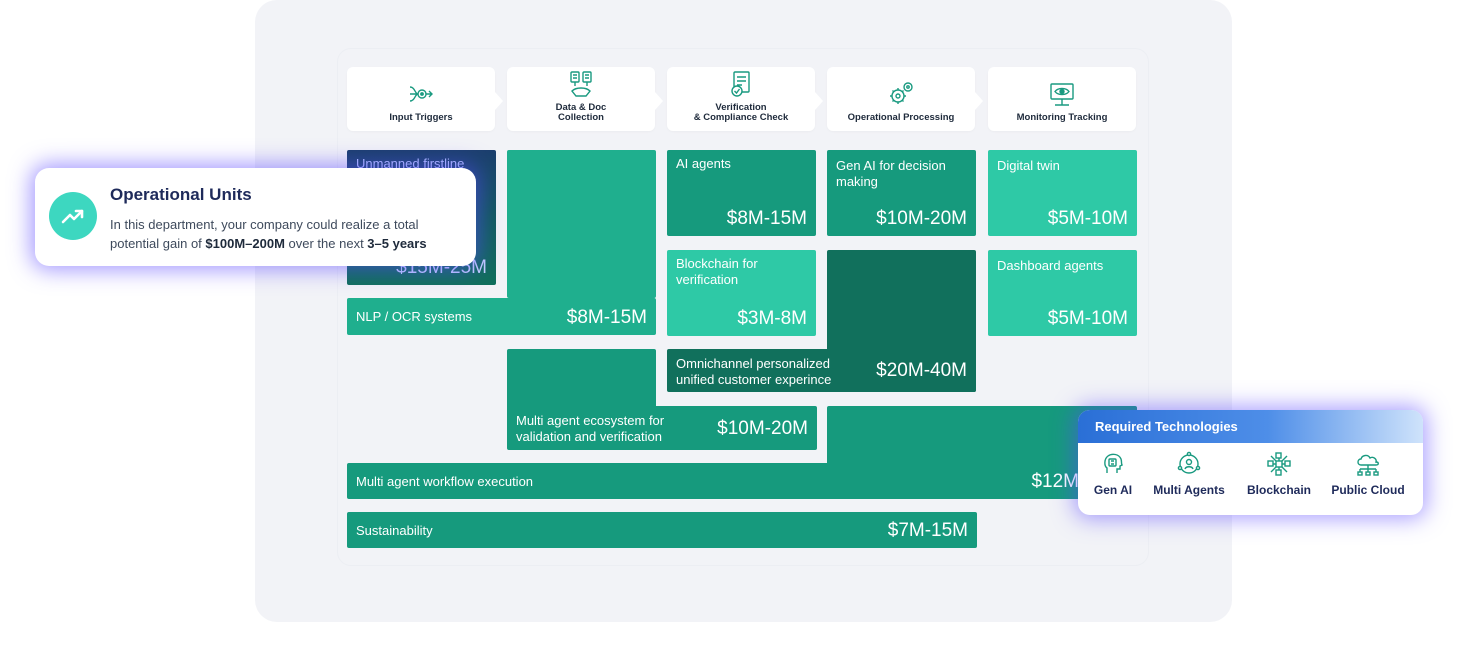  What do you see at coordinates (1368, 490) in the screenshot?
I see `tech-label: Public Cloud` at bounding box center [1368, 490].